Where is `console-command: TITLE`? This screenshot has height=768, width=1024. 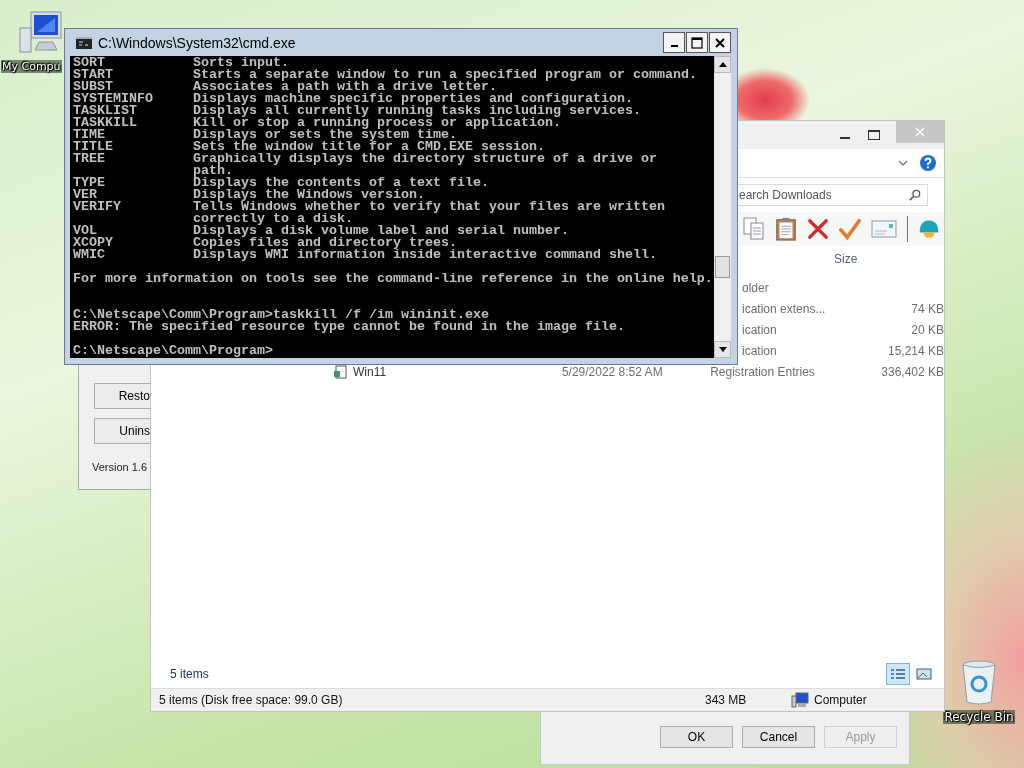 console-command: TITLE is located at coordinates (93, 147).